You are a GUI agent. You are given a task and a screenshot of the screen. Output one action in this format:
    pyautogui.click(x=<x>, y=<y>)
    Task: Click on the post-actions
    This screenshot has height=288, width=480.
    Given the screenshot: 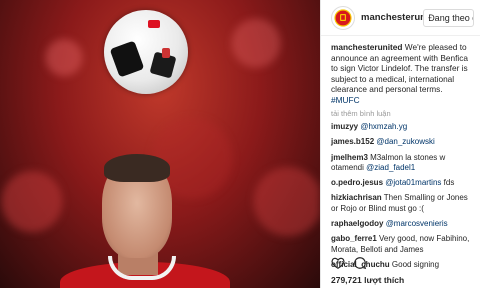 What is the action you would take?
    pyautogui.click(x=349, y=263)
    